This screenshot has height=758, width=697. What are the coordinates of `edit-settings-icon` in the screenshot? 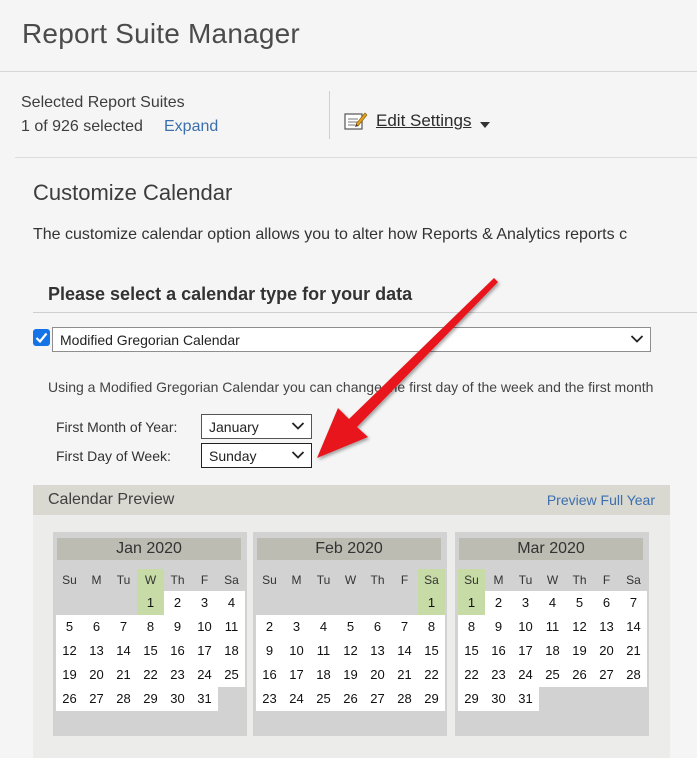 It's located at (356, 121).